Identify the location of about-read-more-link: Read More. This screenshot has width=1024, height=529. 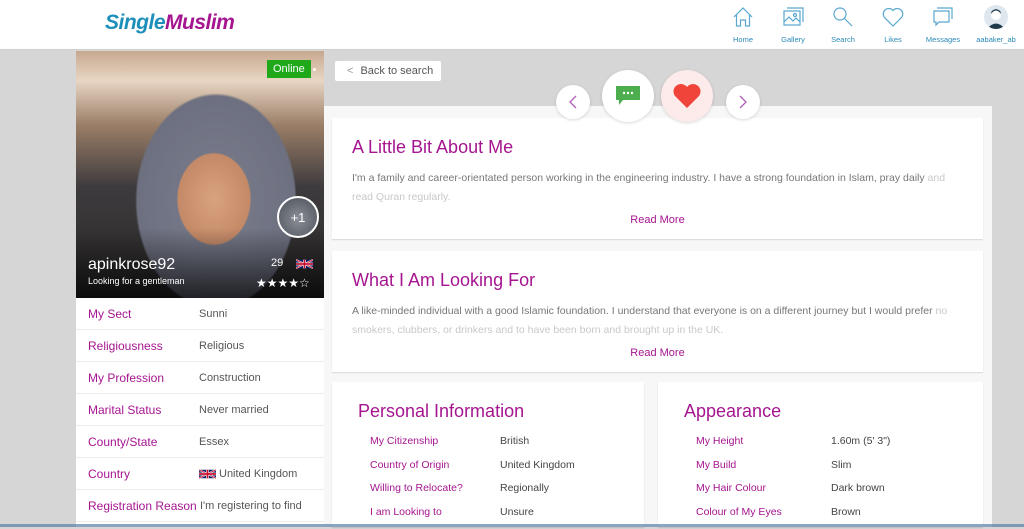
(657, 220).